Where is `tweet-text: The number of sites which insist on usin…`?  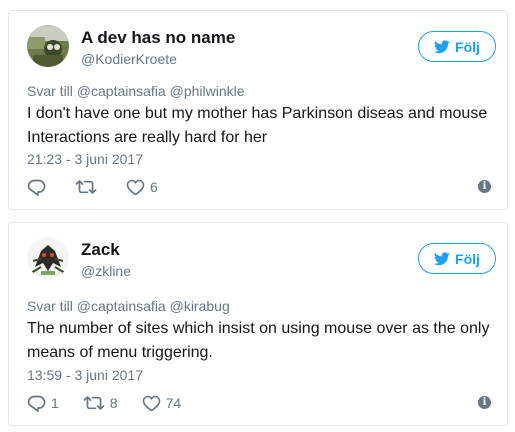
tweet-text: The number of sites which insist on usin… is located at coordinates (258, 340).